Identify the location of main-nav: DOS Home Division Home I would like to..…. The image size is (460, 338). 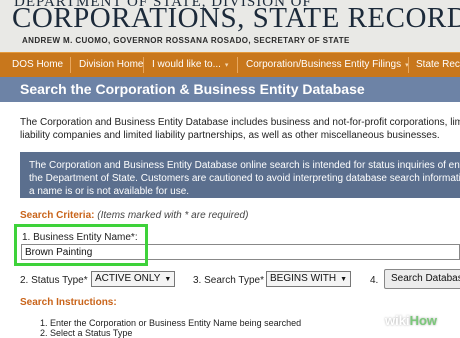
(230, 65).